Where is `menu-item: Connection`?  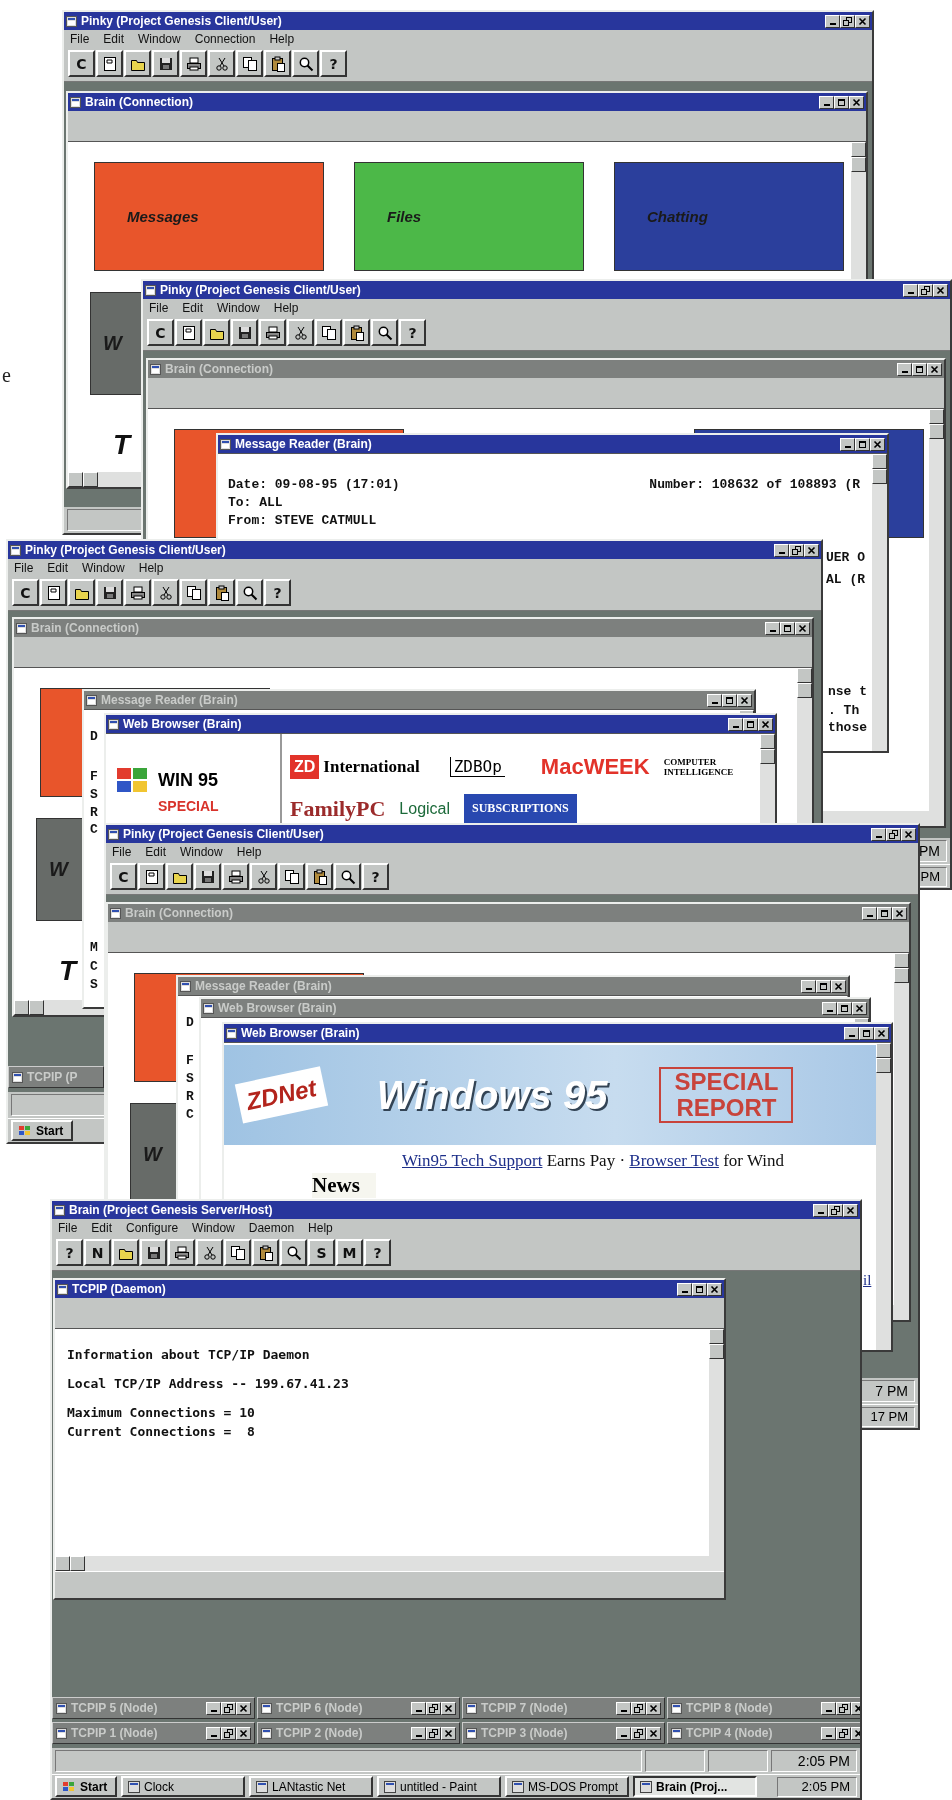 menu-item: Connection is located at coordinates (225, 39).